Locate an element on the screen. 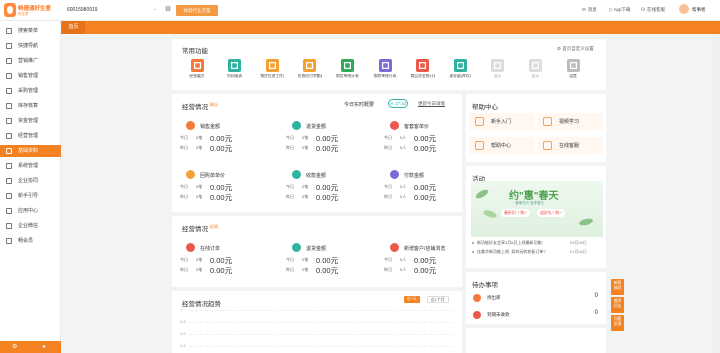  settings-gear-icon: ⚙ is located at coordinates (168, 10).